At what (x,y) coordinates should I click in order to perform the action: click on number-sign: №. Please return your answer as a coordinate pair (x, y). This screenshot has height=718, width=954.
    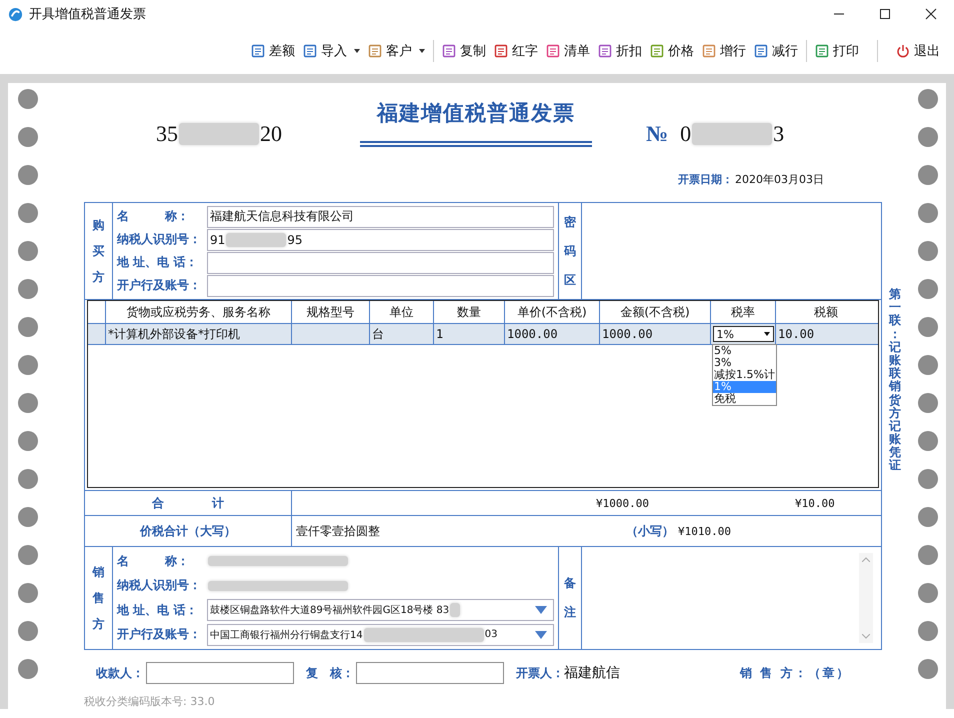
    Looking at the image, I should click on (657, 134).